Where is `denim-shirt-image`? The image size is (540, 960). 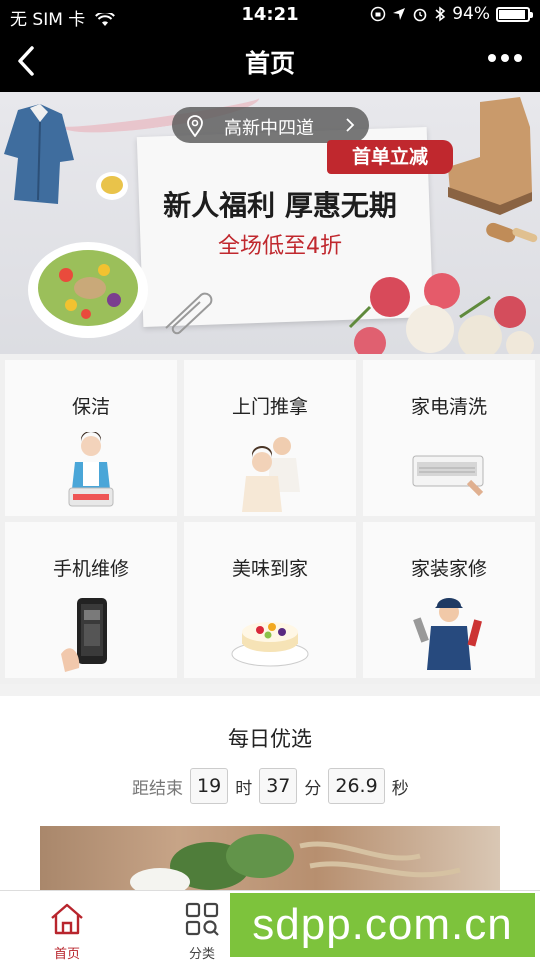 denim-shirt-image is located at coordinates (39, 154).